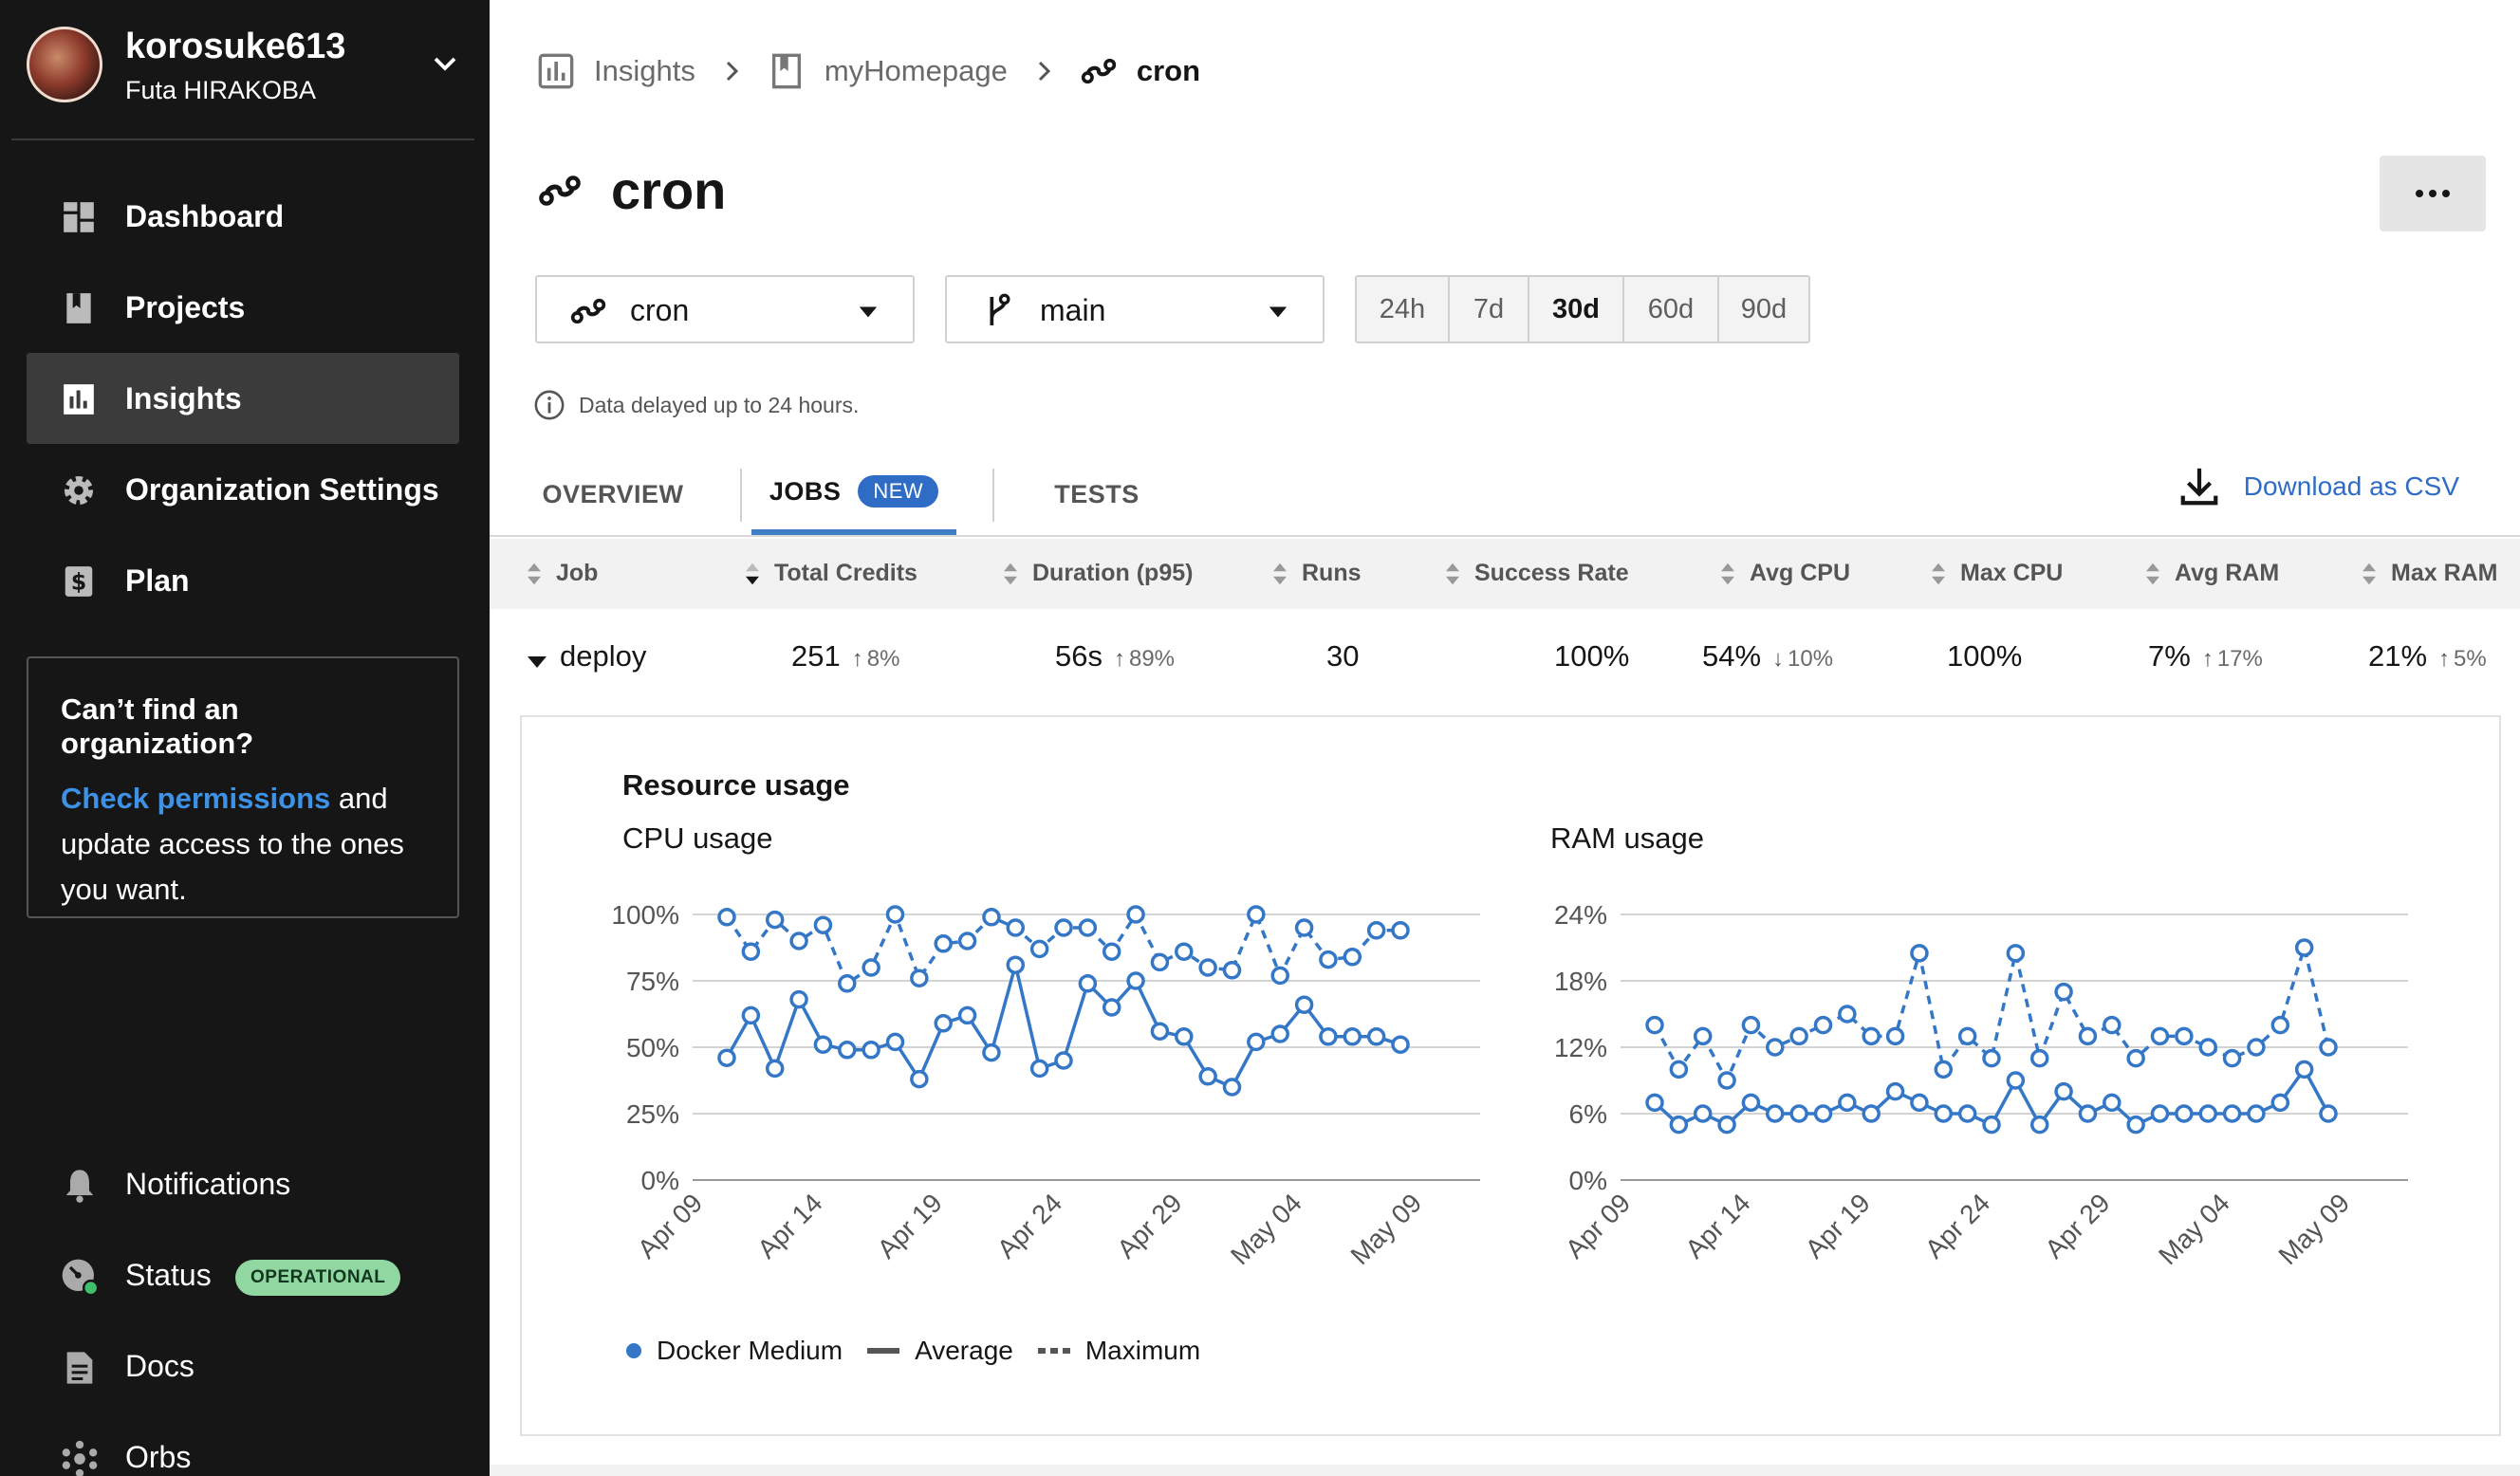 This screenshot has width=2520, height=1476. What do you see at coordinates (243, 1368) in the screenshot?
I see `sidebar-item-docs: Docs` at bounding box center [243, 1368].